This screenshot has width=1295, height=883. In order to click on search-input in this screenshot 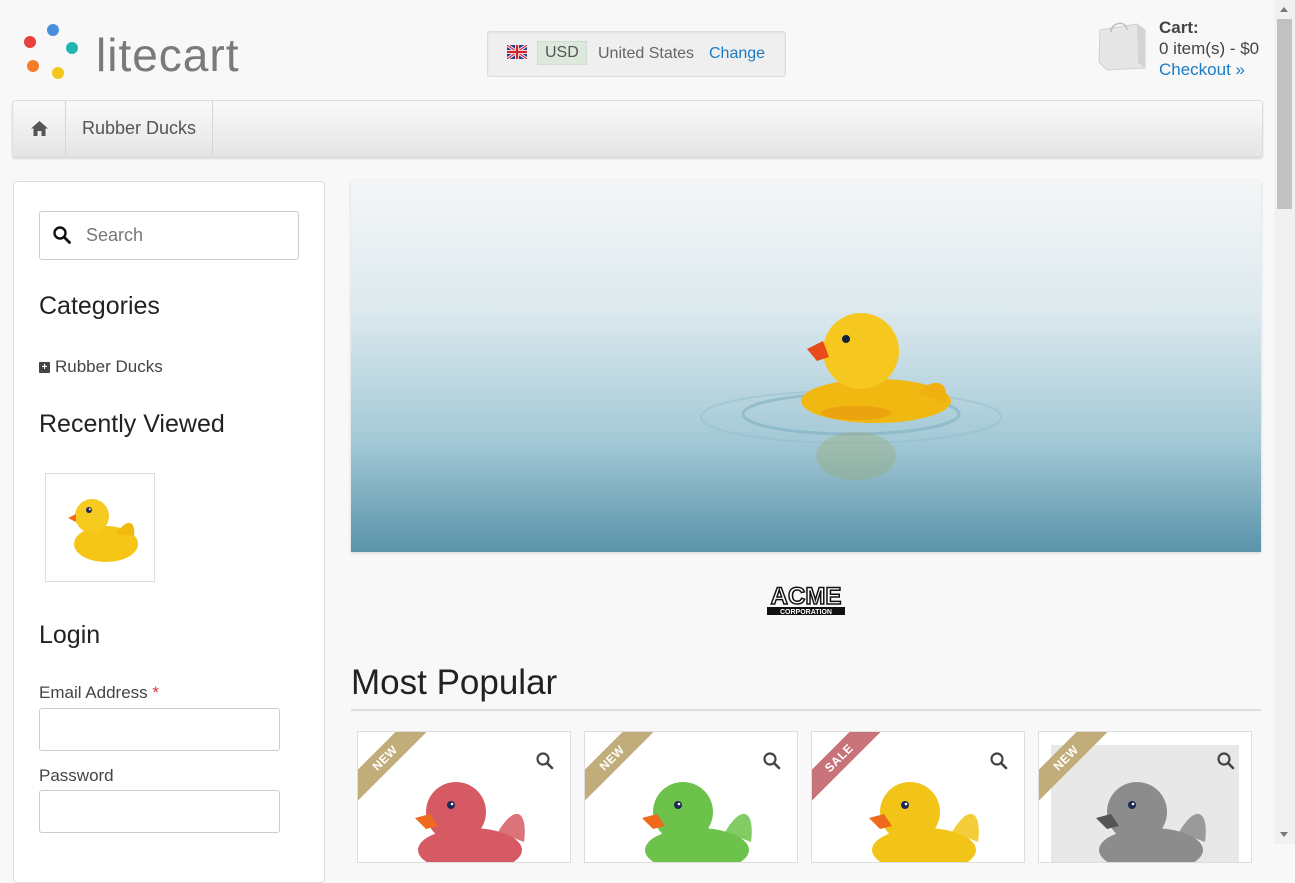, I will do `click(188, 235)`.